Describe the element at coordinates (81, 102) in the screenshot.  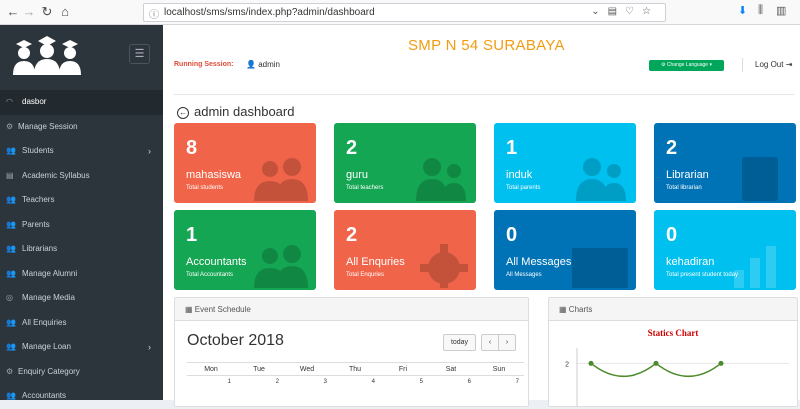
I see `sidebar-item: ◠ dasbor` at that location.